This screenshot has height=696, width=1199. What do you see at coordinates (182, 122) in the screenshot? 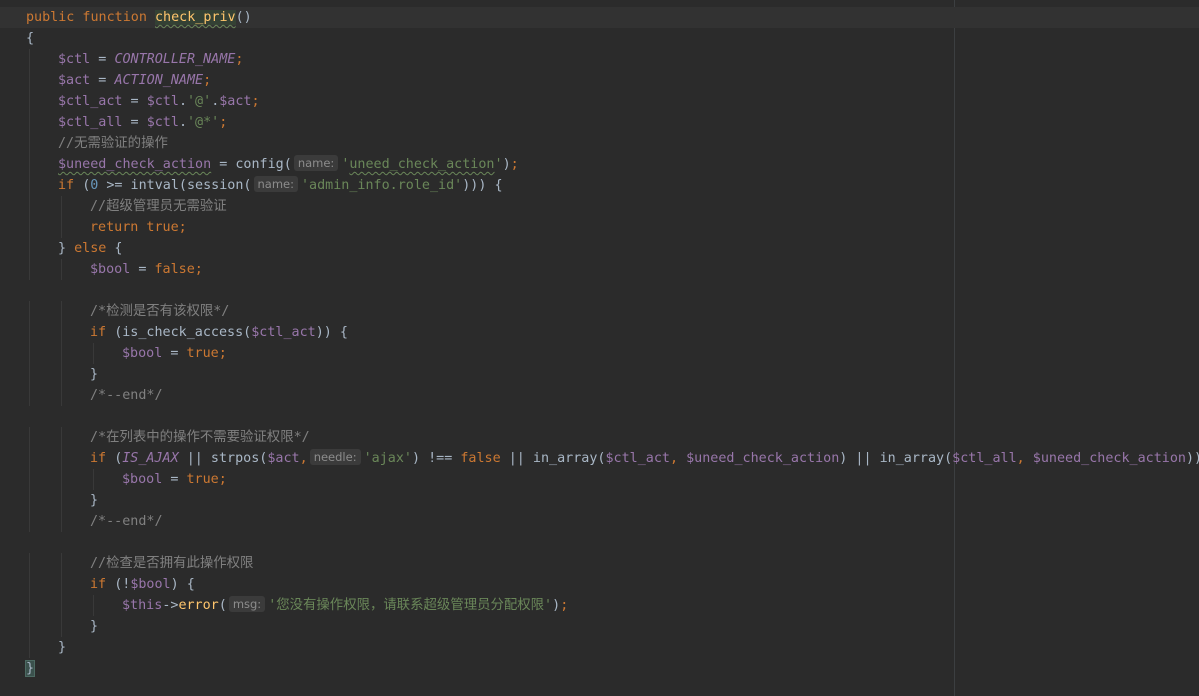
I see `code-token: .` at bounding box center [182, 122].